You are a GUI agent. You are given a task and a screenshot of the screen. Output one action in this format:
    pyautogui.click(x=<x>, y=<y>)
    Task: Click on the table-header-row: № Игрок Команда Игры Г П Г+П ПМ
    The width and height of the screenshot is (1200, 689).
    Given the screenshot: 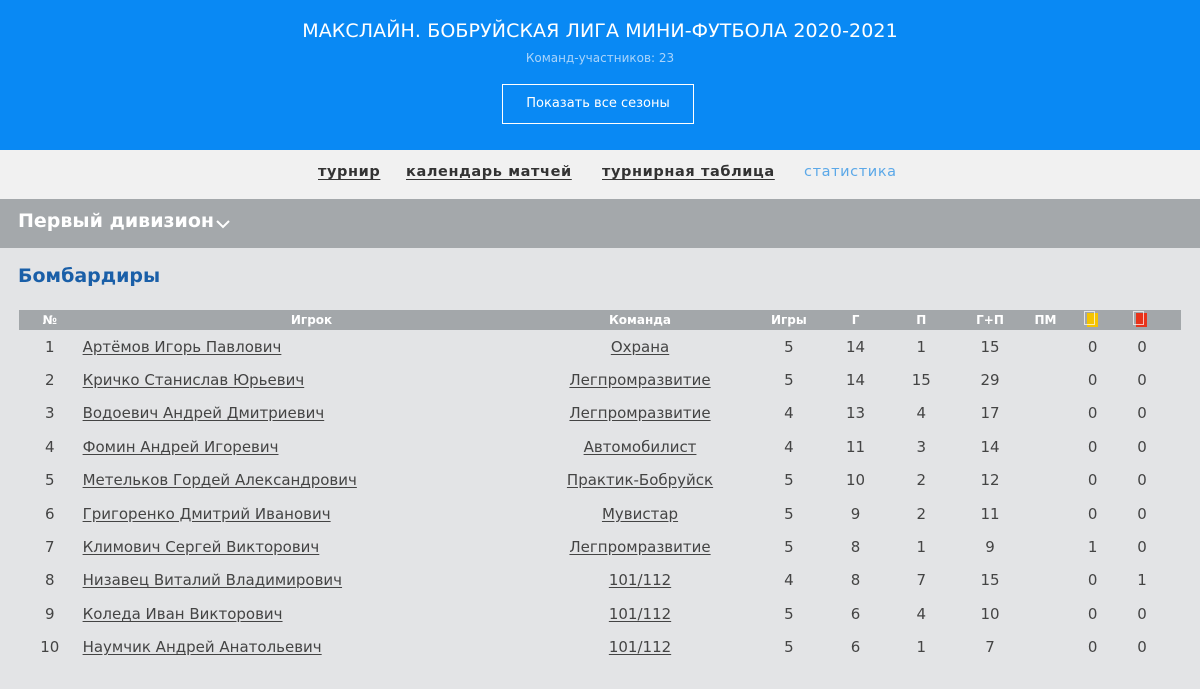 What is the action you would take?
    pyautogui.click(x=600, y=320)
    